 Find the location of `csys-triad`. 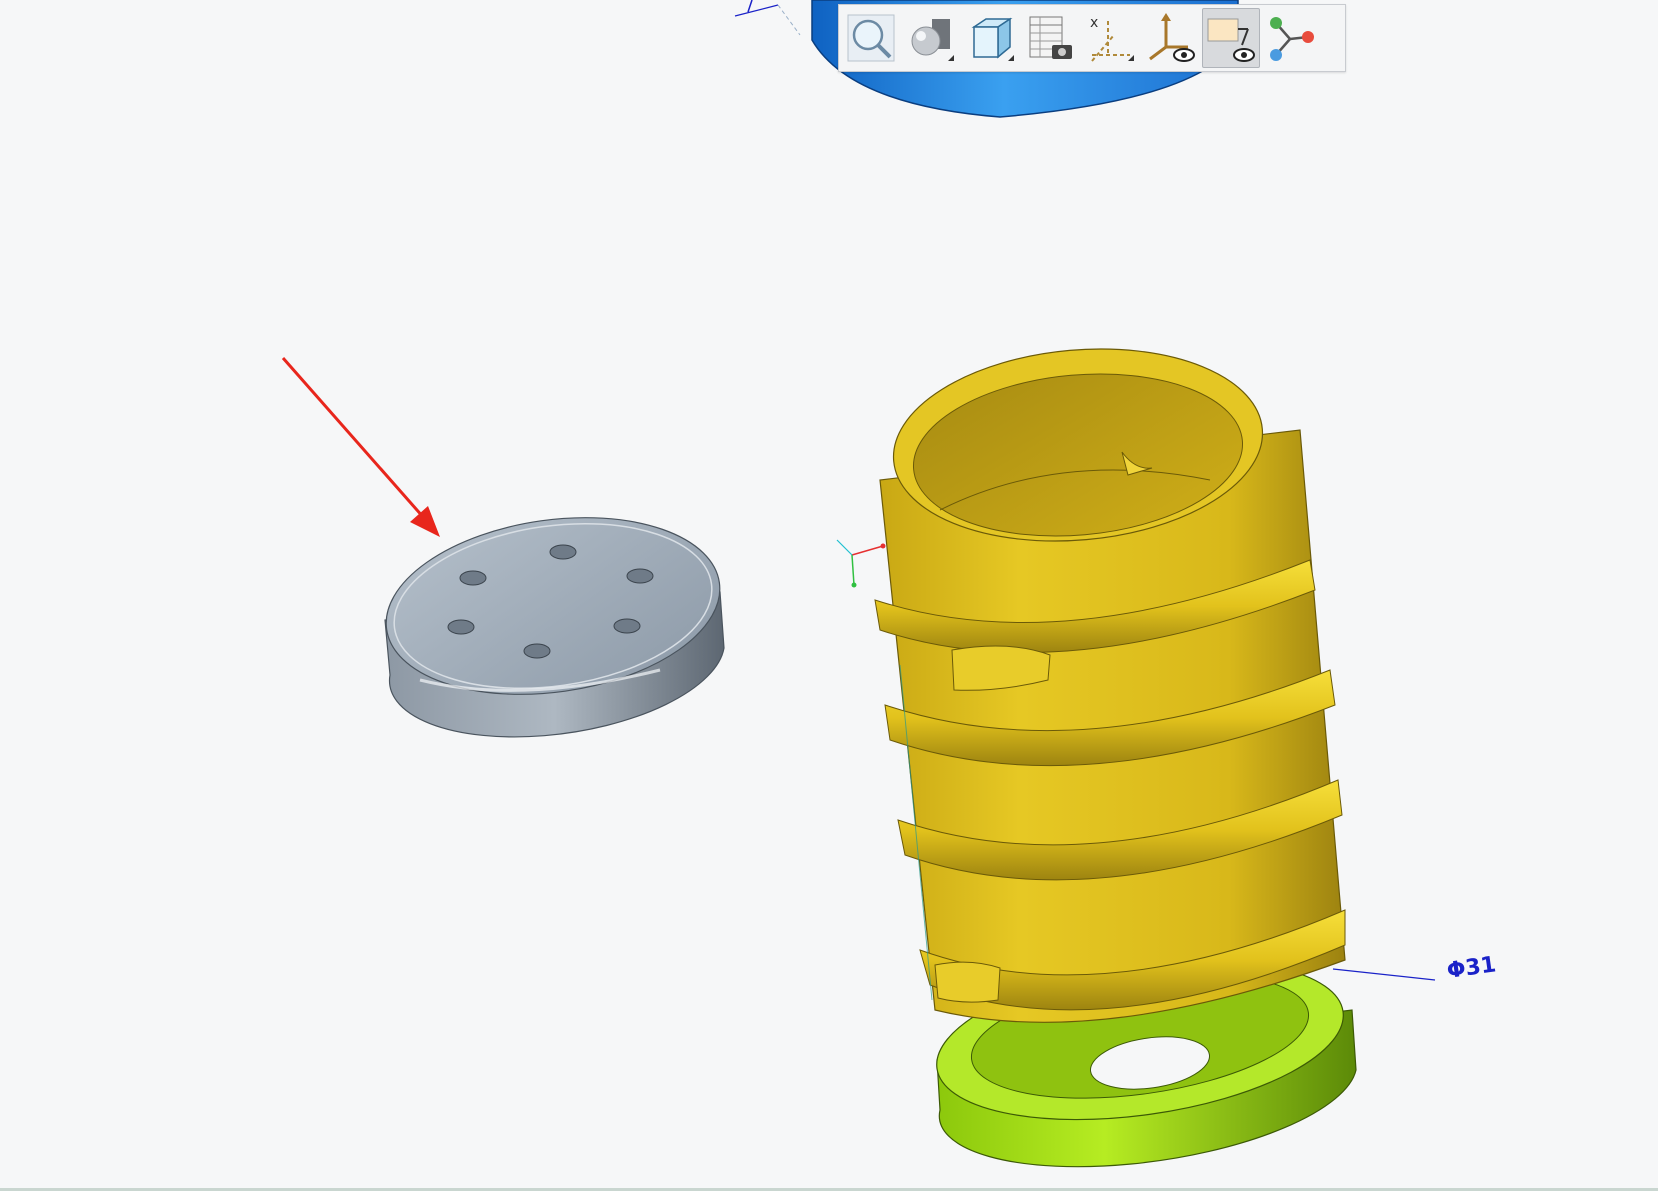

csys-triad is located at coordinates (861, 563).